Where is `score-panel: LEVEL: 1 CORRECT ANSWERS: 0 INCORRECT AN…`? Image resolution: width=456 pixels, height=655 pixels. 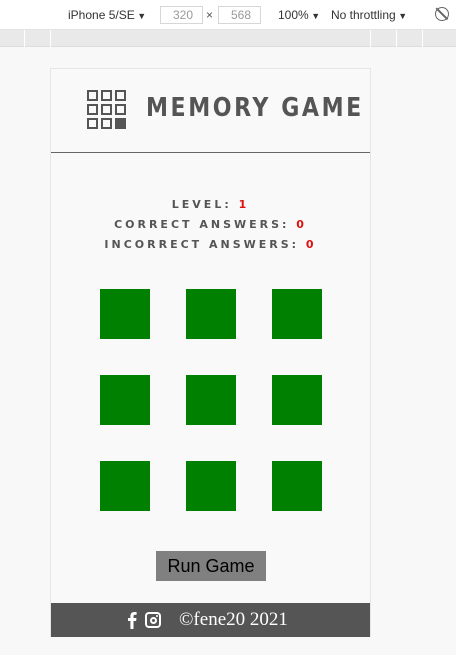
score-panel: LEVEL: 1 CORRECT ANSWERS: 0 INCORRECT AN… is located at coordinates (210, 225).